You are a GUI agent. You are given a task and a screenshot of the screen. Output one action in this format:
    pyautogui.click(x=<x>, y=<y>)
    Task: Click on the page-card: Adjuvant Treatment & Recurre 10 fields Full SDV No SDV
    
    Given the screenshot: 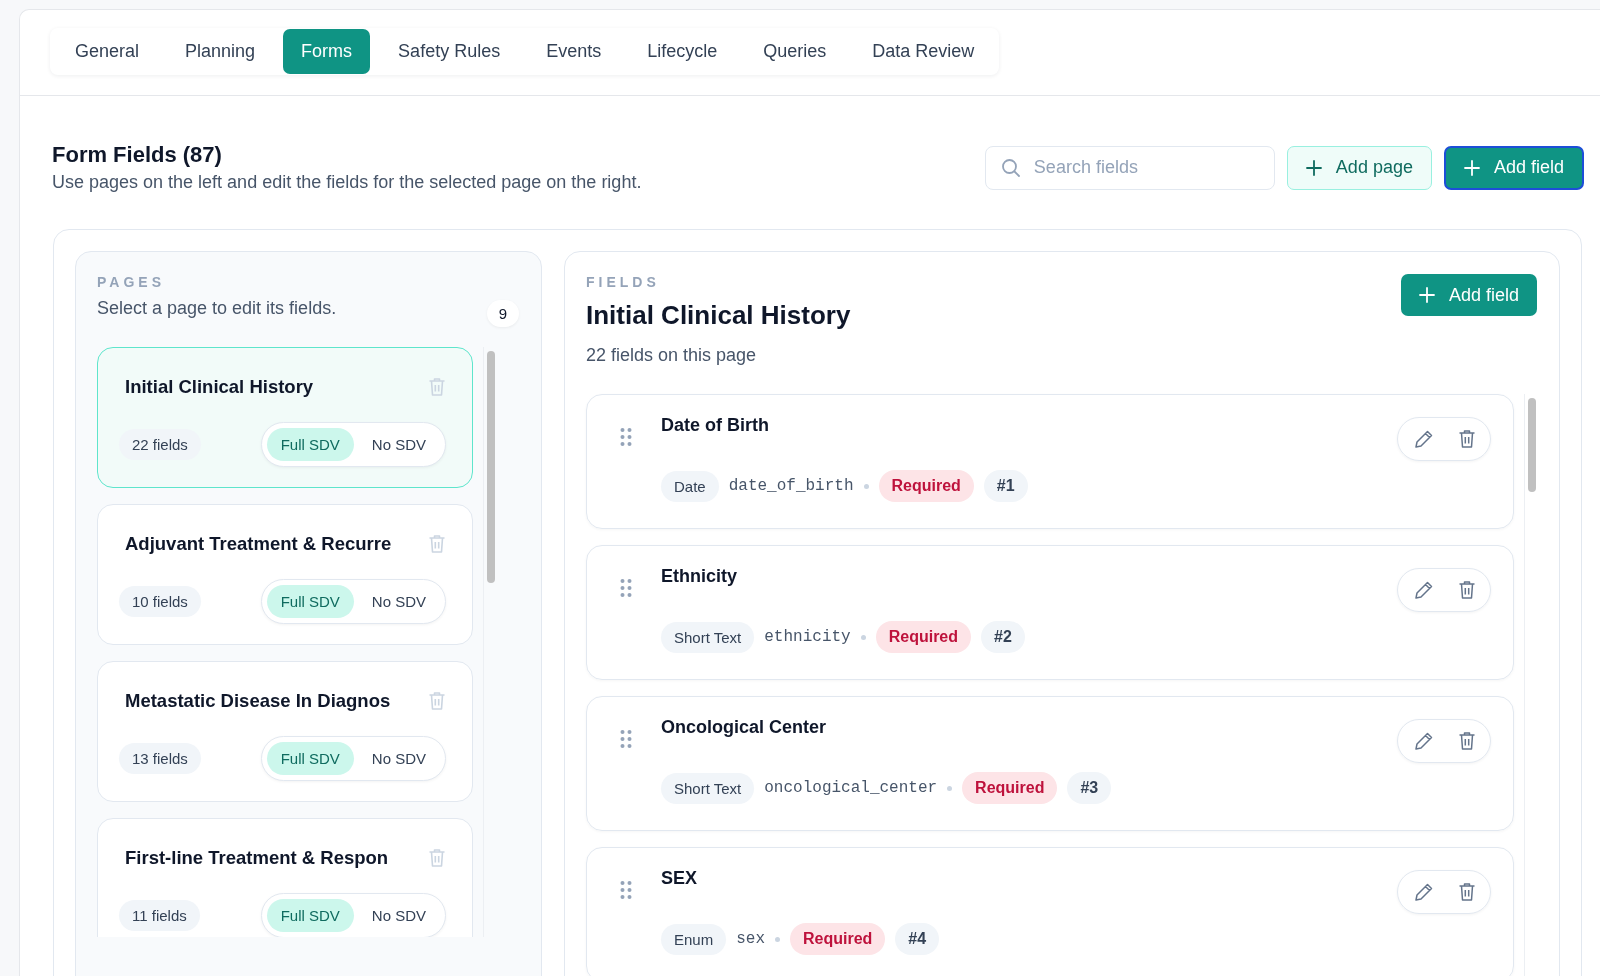 What is the action you would take?
    pyautogui.click(x=285, y=574)
    